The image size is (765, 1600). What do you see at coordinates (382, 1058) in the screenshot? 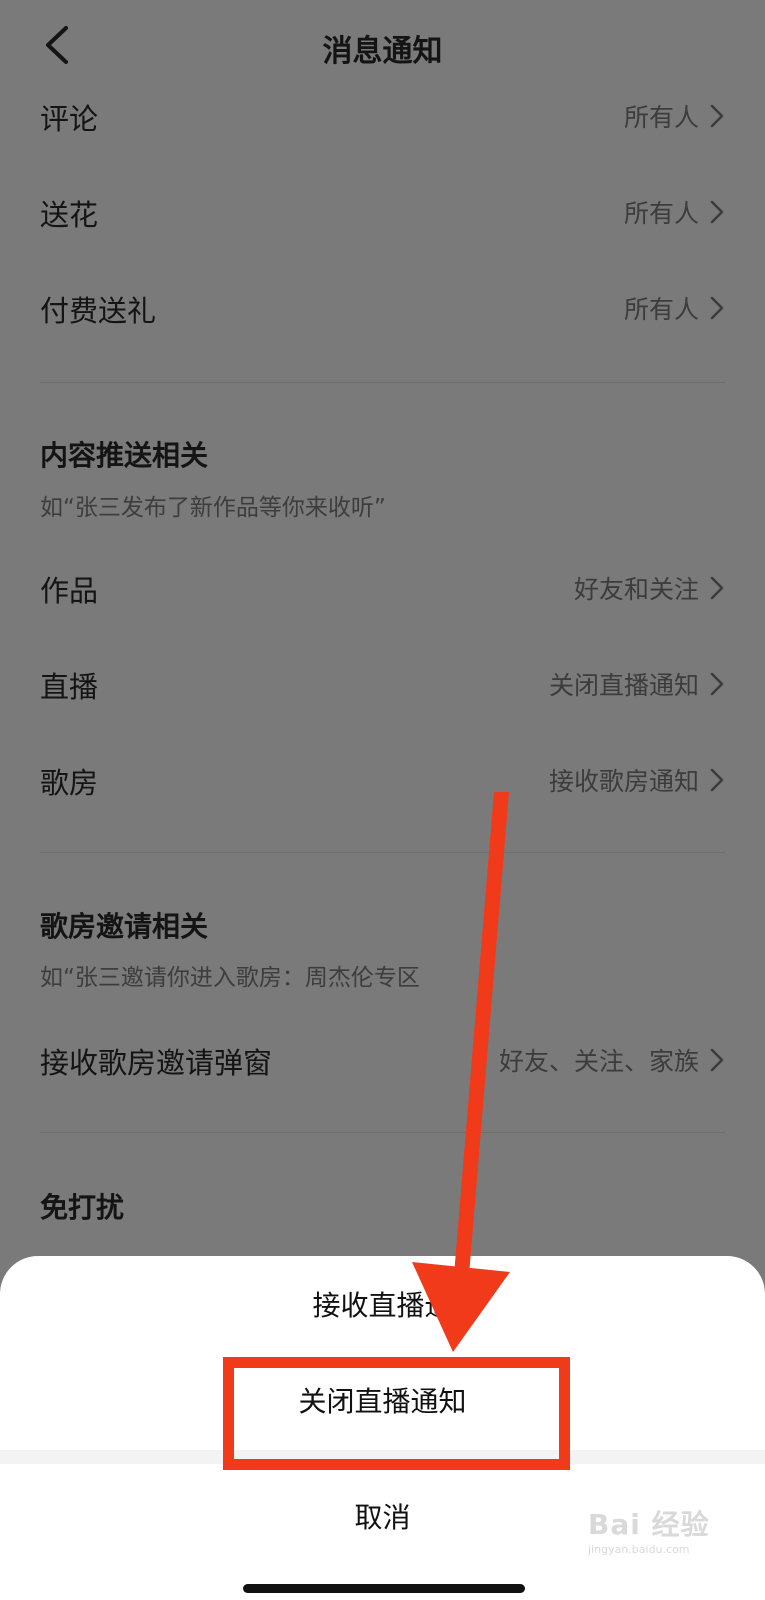
I see `row-room-invite-popup: 接收歌房邀请弹窗 好友、关注、家族` at bounding box center [382, 1058].